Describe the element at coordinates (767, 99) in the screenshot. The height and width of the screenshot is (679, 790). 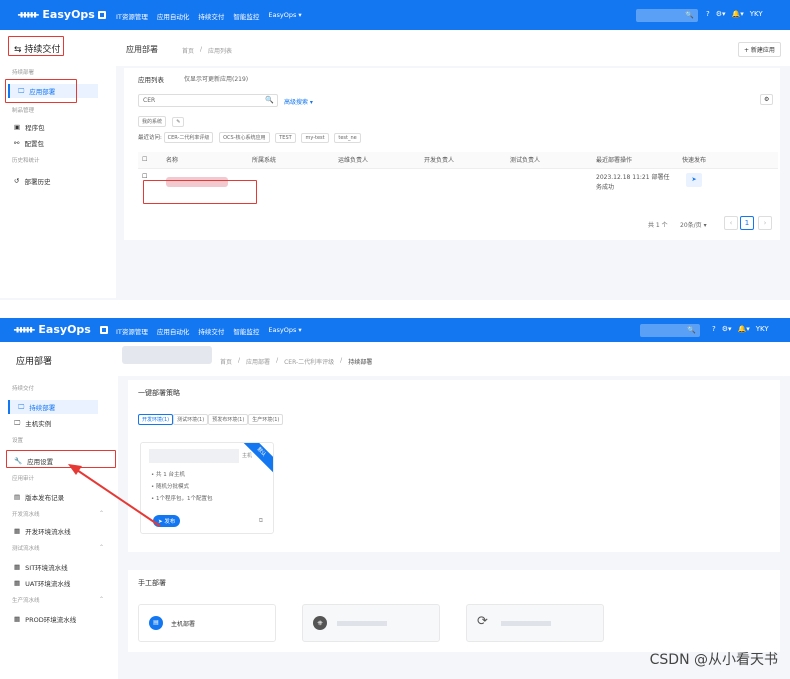
I see `settings-gear-button: ⚙` at that location.